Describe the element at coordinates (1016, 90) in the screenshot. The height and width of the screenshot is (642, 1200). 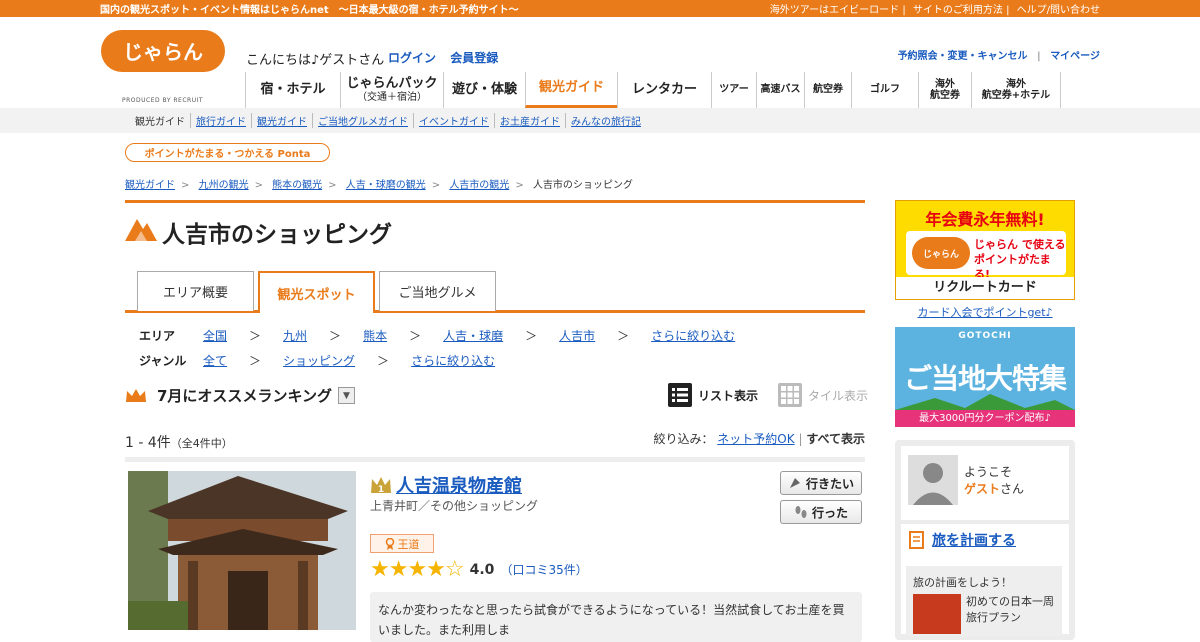
I see `nav-overseas-flight-hotel: 海外 航空券+ホテル` at that location.